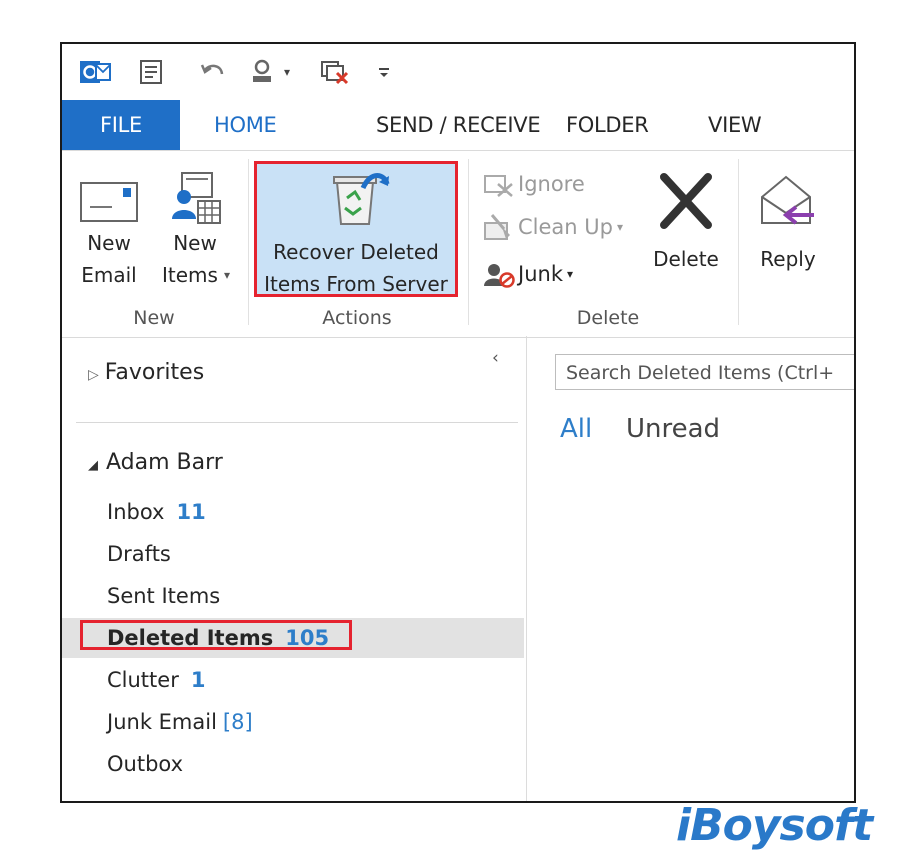  Describe the element at coordinates (95, 72) in the screenshot. I see `outlook-icon` at that location.